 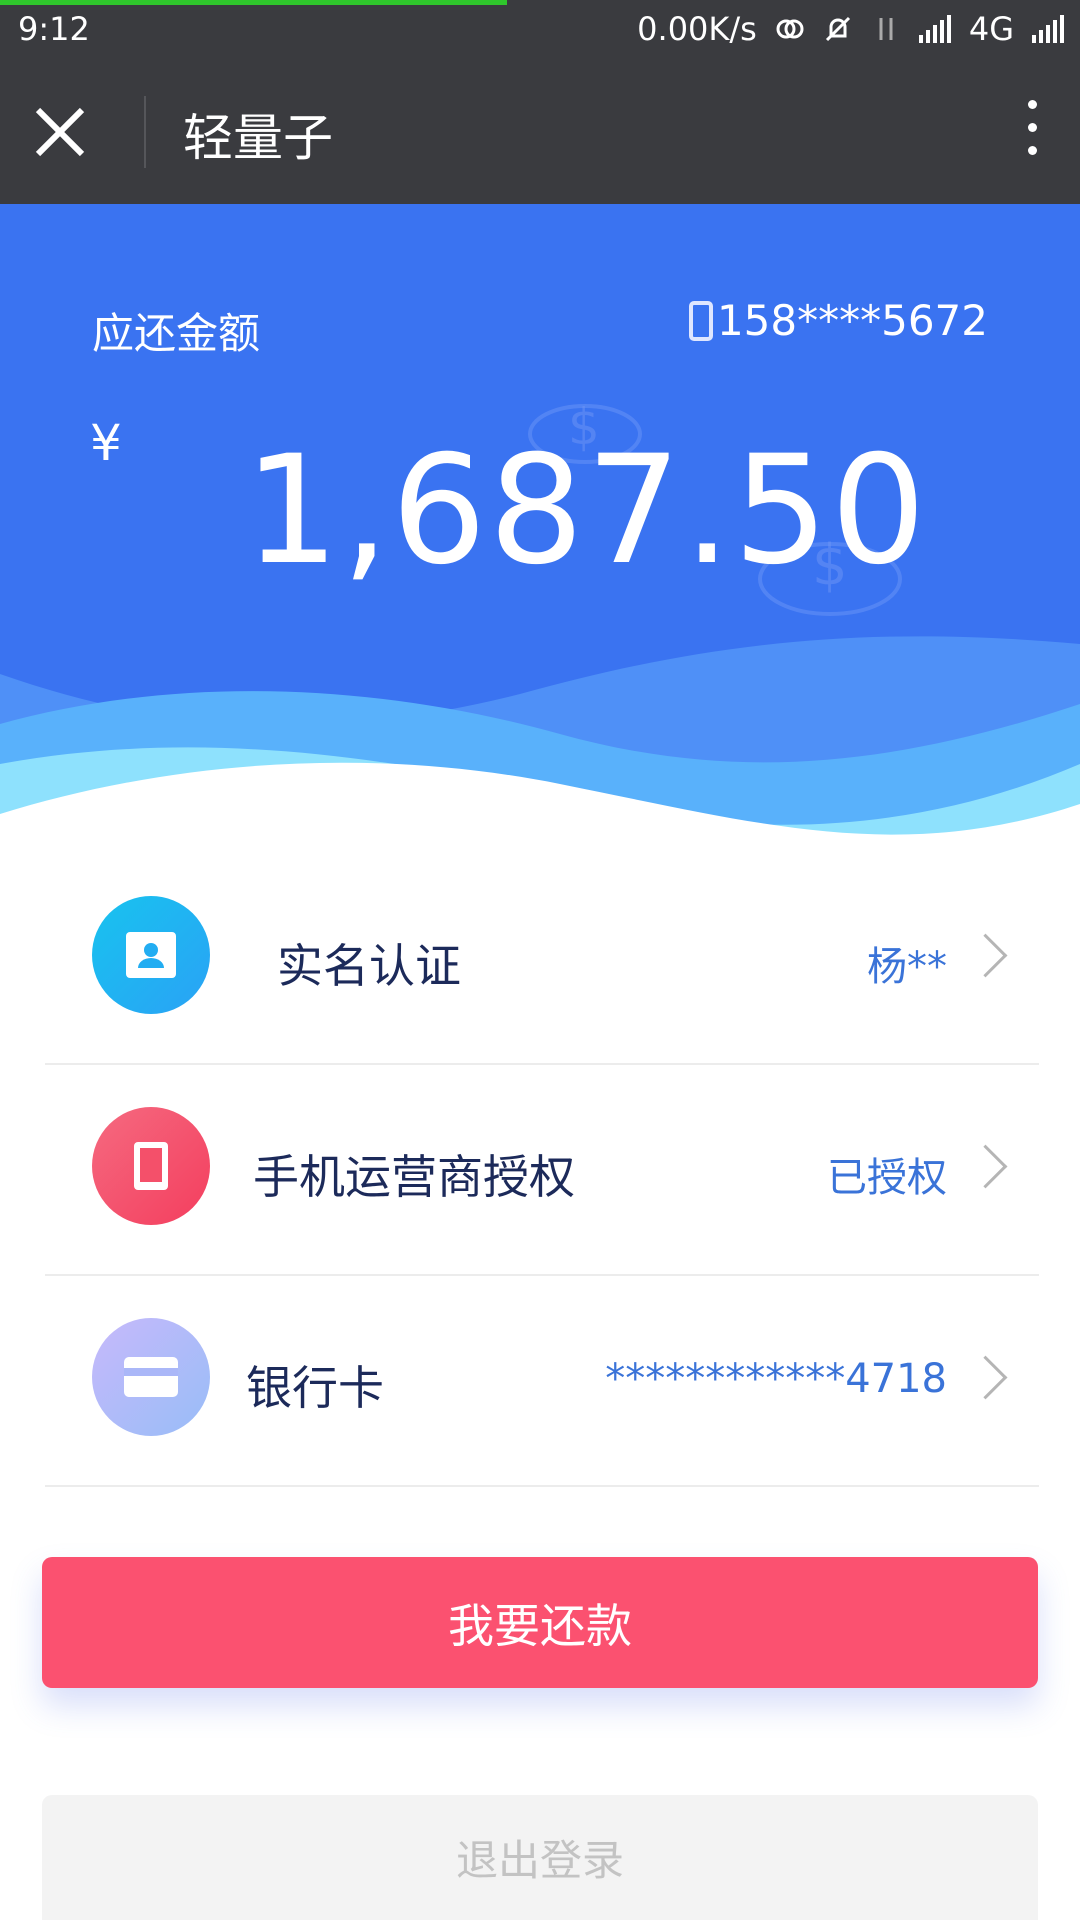 What do you see at coordinates (106, 443) in the screenshot?
I see `currency-symbol: ¥` at bounding box center [106, 443].